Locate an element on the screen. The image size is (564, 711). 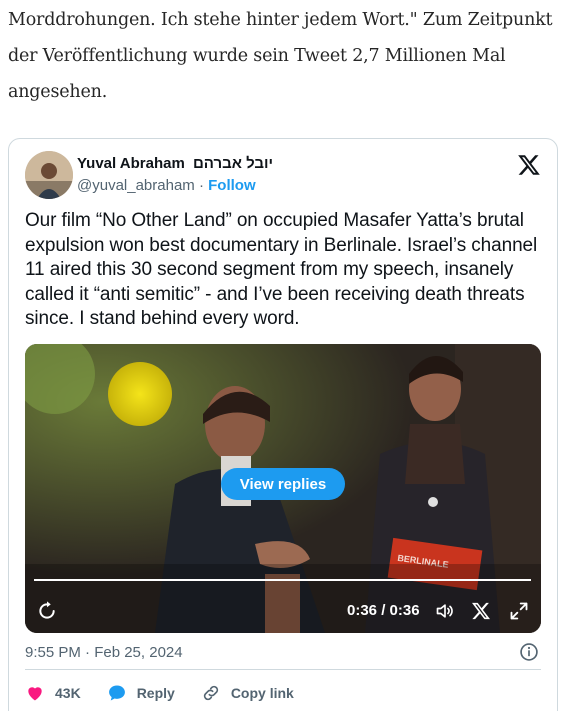
author-handle: @yuval_abraham · Follow is located at coordinates (166, 185).